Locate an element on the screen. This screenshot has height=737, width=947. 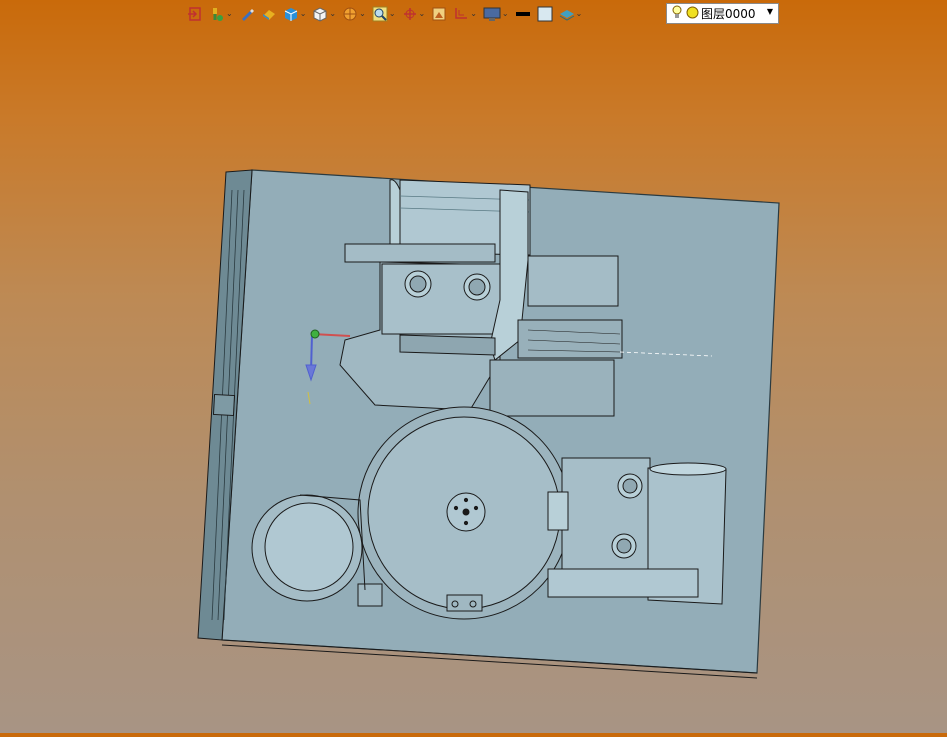
coordinate-axes-icon is located at coordinates (410, 14).